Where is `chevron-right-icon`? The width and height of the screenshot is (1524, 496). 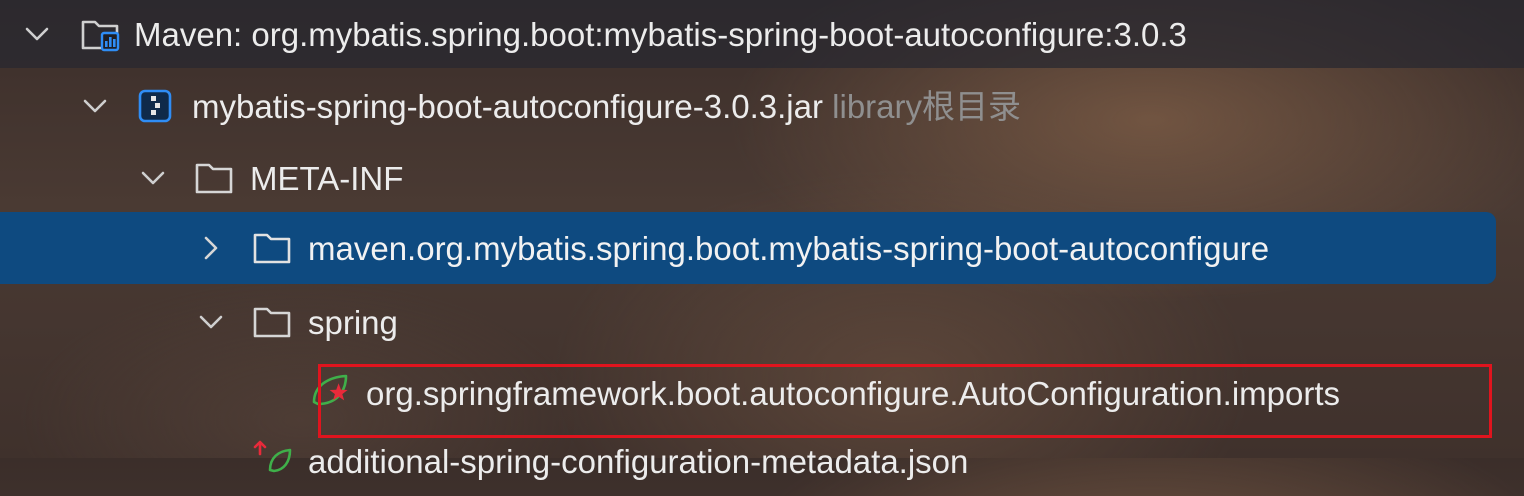 chevron-right-icon is located at coordinates (211, 248).